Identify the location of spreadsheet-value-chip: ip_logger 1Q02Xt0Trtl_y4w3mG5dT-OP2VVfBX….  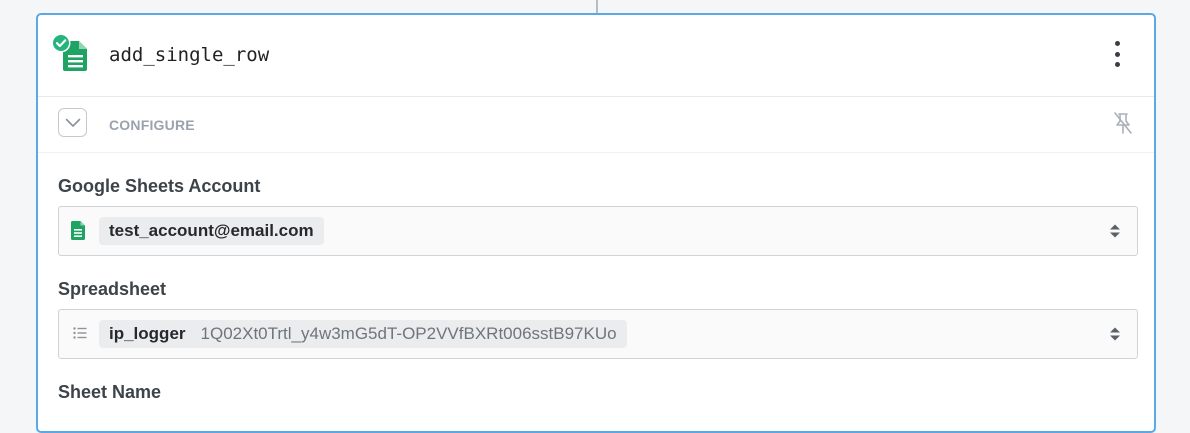
(363, 334).